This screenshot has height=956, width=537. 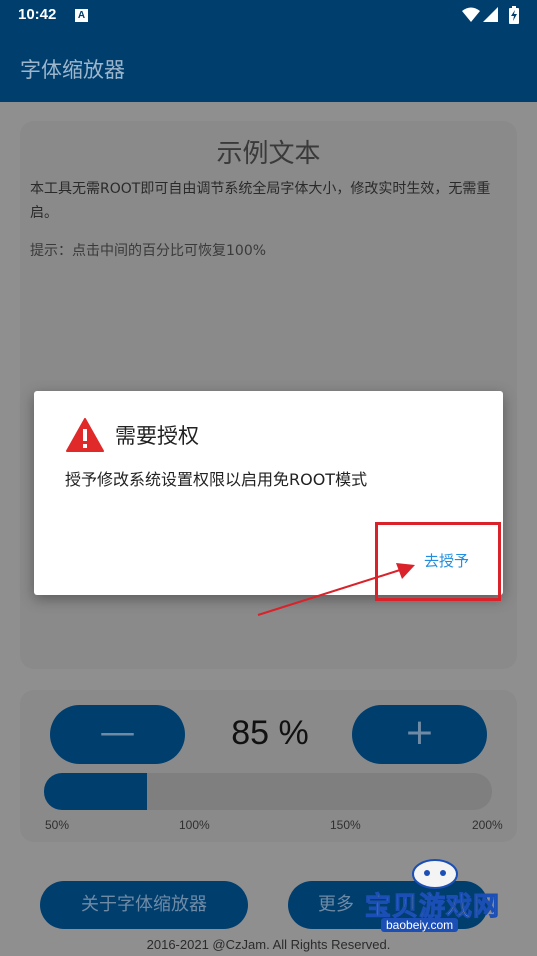 I want to click on status-time: 10:42, so click(x=37, y=14).